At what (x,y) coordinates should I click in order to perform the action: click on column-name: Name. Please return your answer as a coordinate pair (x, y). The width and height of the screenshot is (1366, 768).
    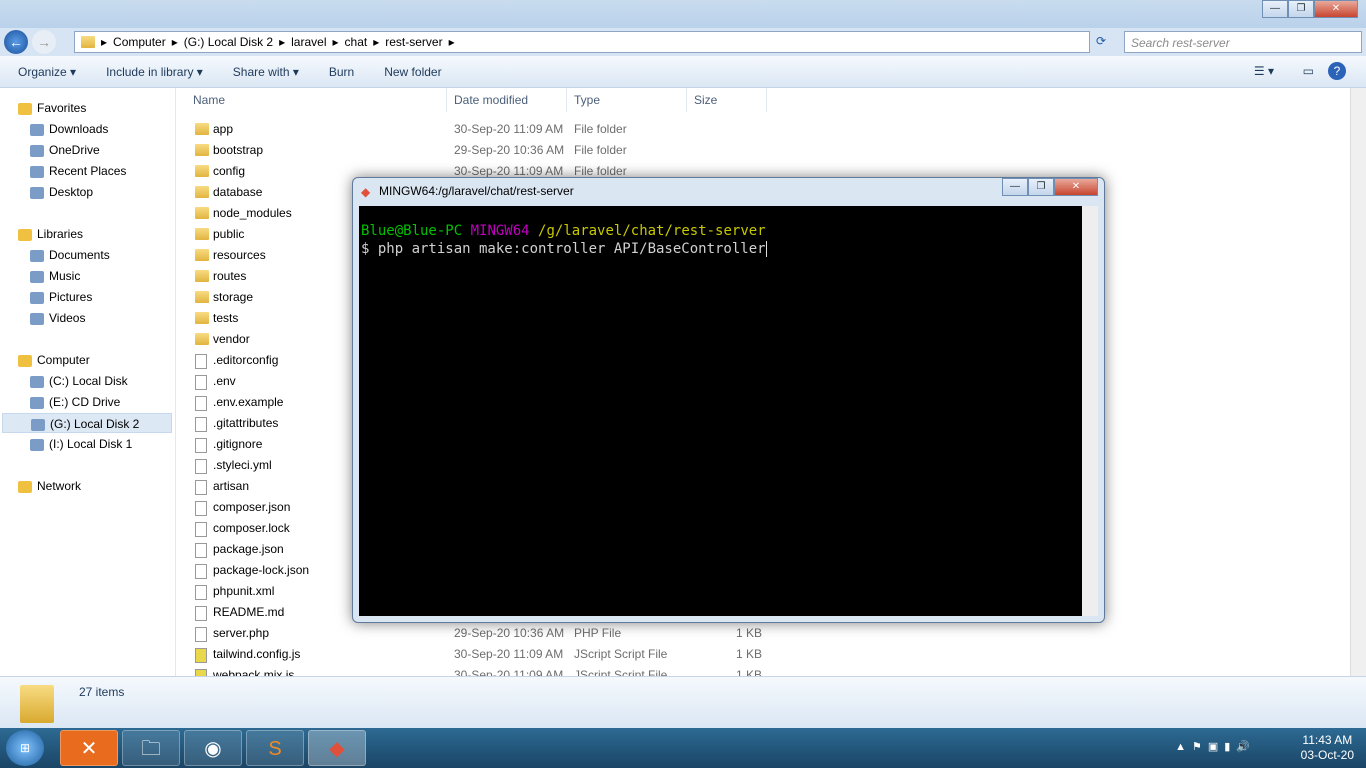
    Looking at the image, I should click on (312, 100).